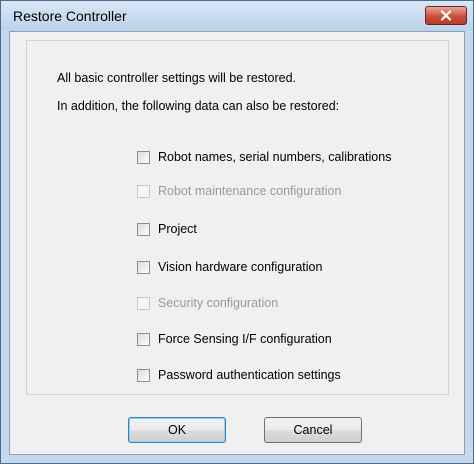 The height and width of the screenshot is (464, 474). What do you see at coordinates (177, 430) in the screenshot?
I see `ok-button: OK` at bounding box center [177, 430].